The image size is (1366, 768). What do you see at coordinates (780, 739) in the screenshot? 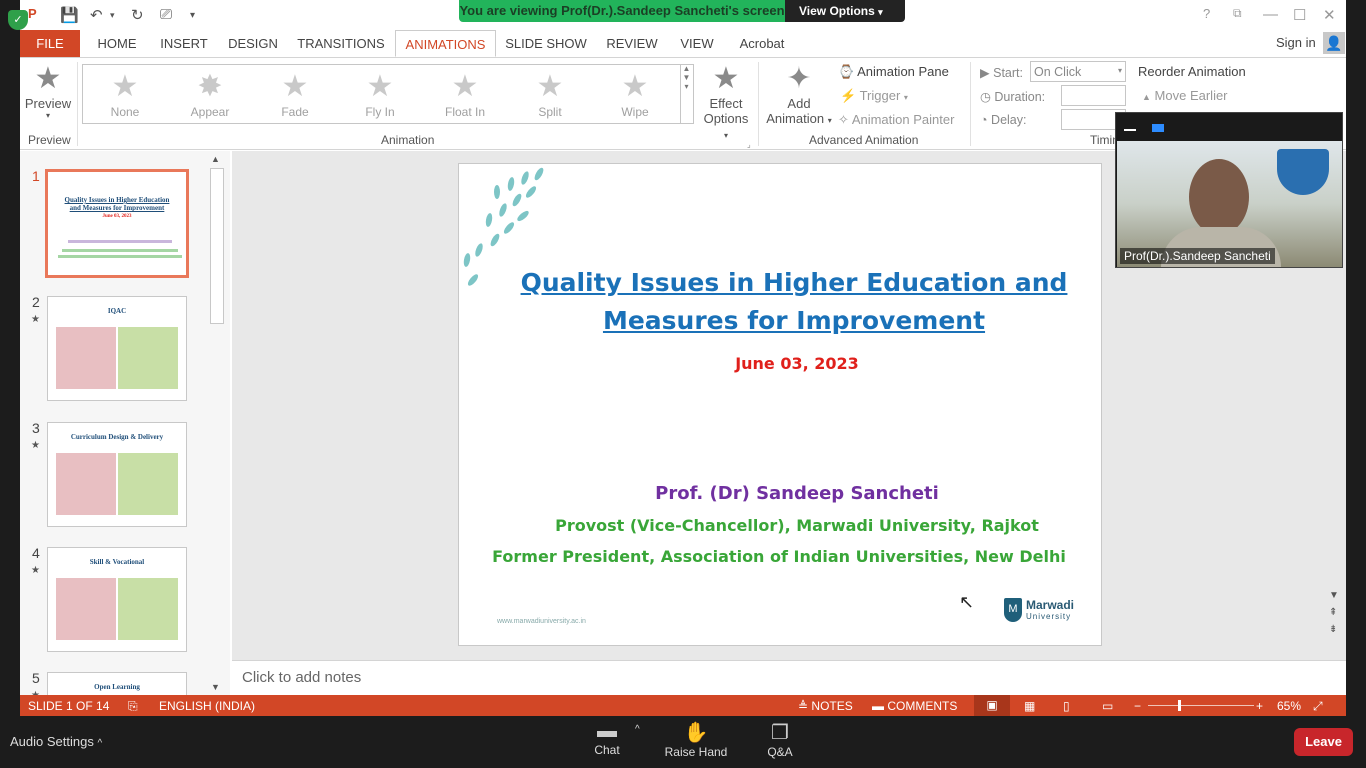
I see `qa-button: ❐ Q&A` at bounding box center [780, 739].